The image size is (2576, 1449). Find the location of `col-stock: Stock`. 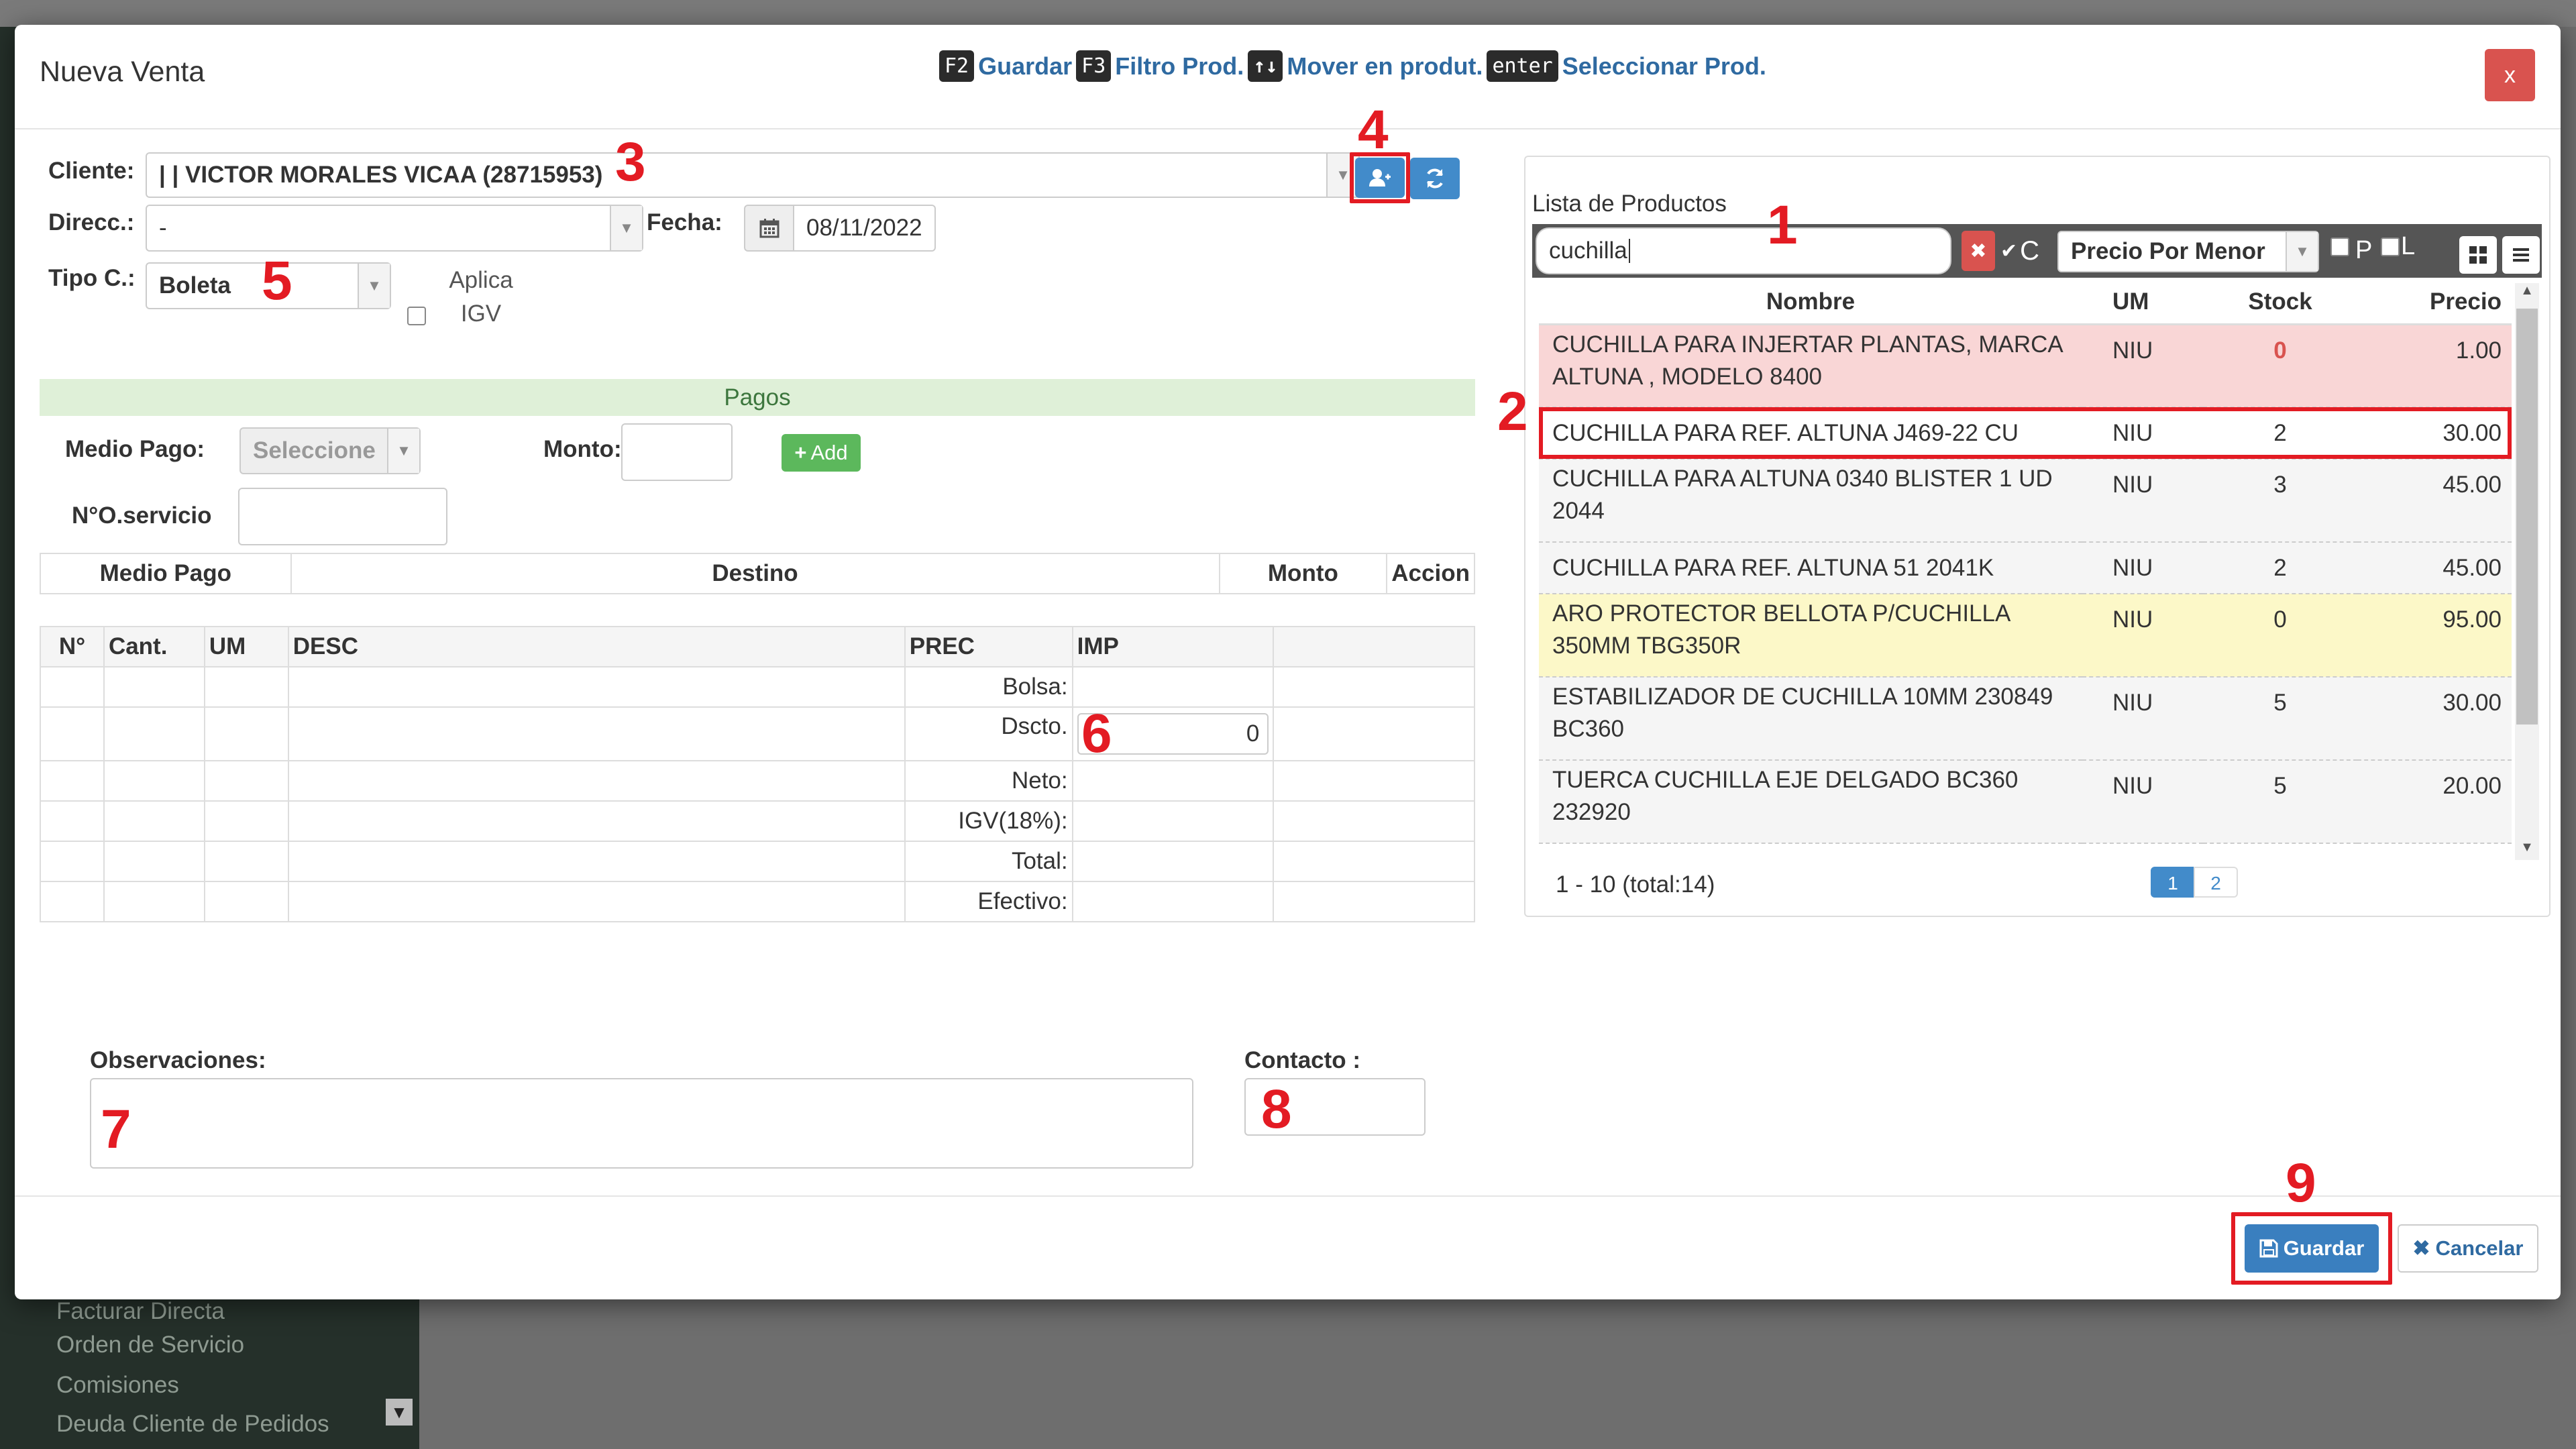

col-stock: Stock is located at coordinates (2280, 303).